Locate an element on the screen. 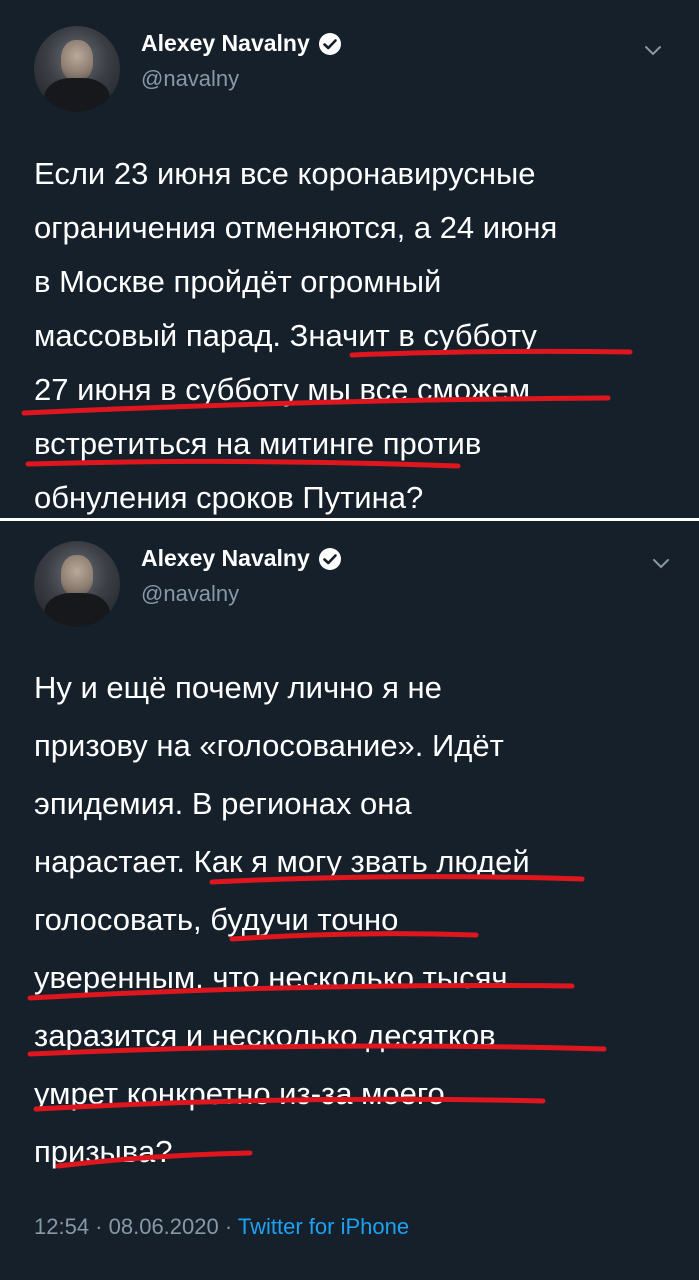  tweet-date: 08.06.2020 is located at coordinates (164, 1226).